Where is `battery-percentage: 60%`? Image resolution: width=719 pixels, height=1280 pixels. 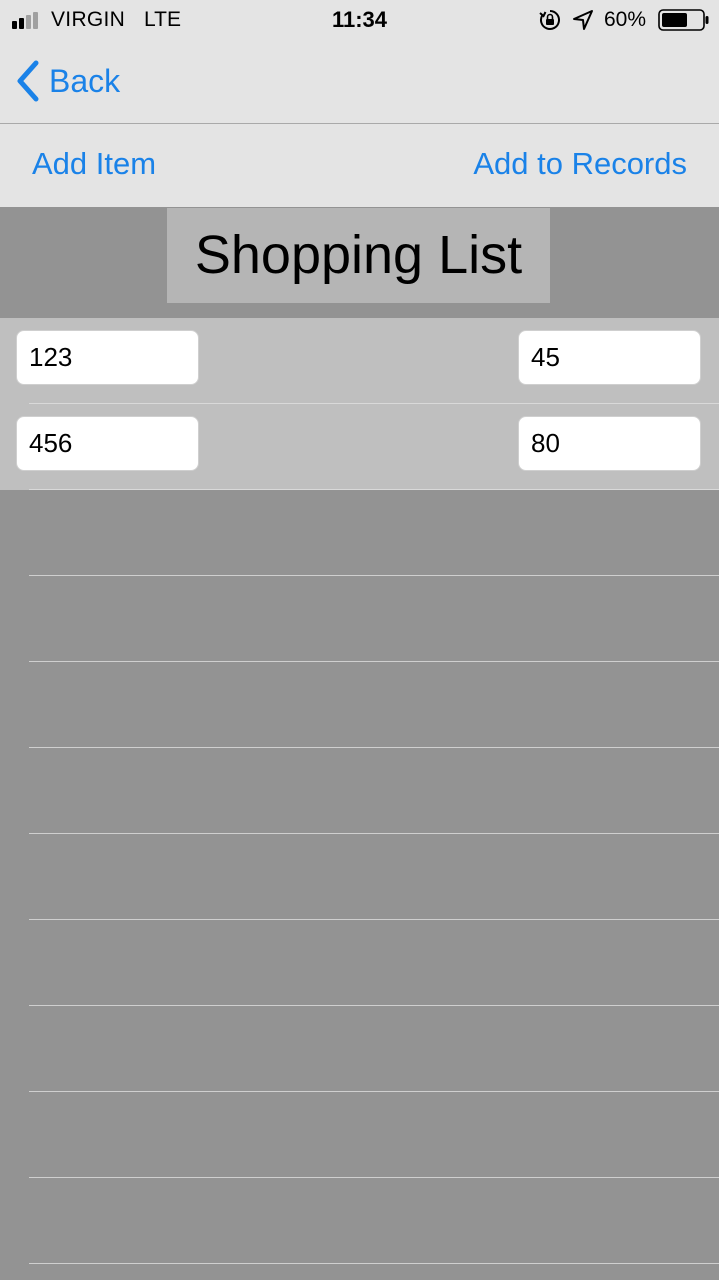 battery-percentage: 60% is located at coordinates (625, 19).